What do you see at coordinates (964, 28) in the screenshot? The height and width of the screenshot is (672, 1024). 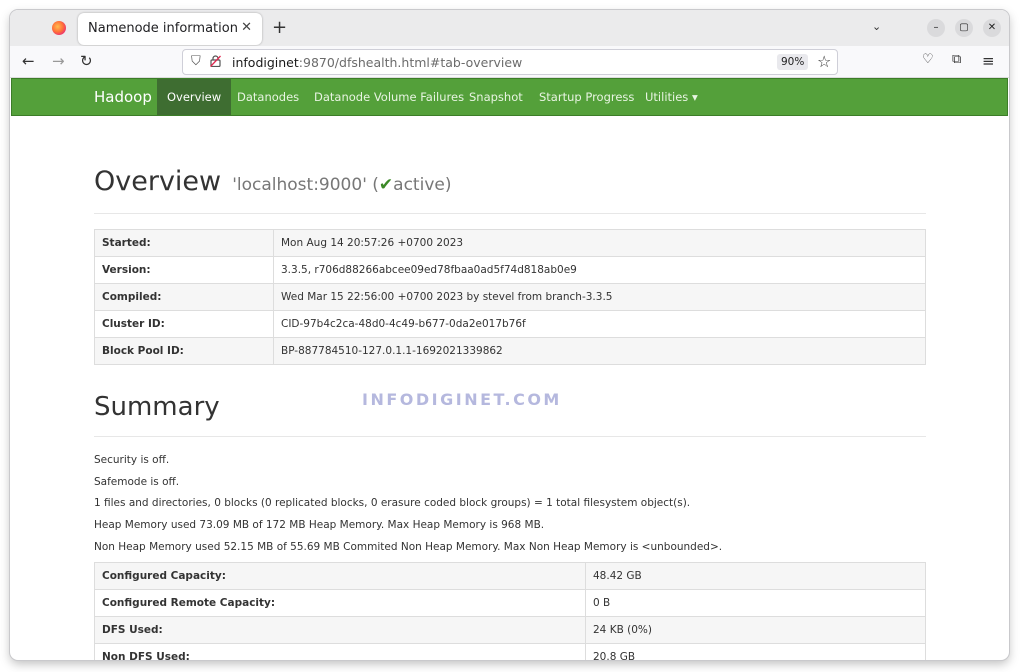 I see `maximize-button: ▢` at bounding box center [964, 28].